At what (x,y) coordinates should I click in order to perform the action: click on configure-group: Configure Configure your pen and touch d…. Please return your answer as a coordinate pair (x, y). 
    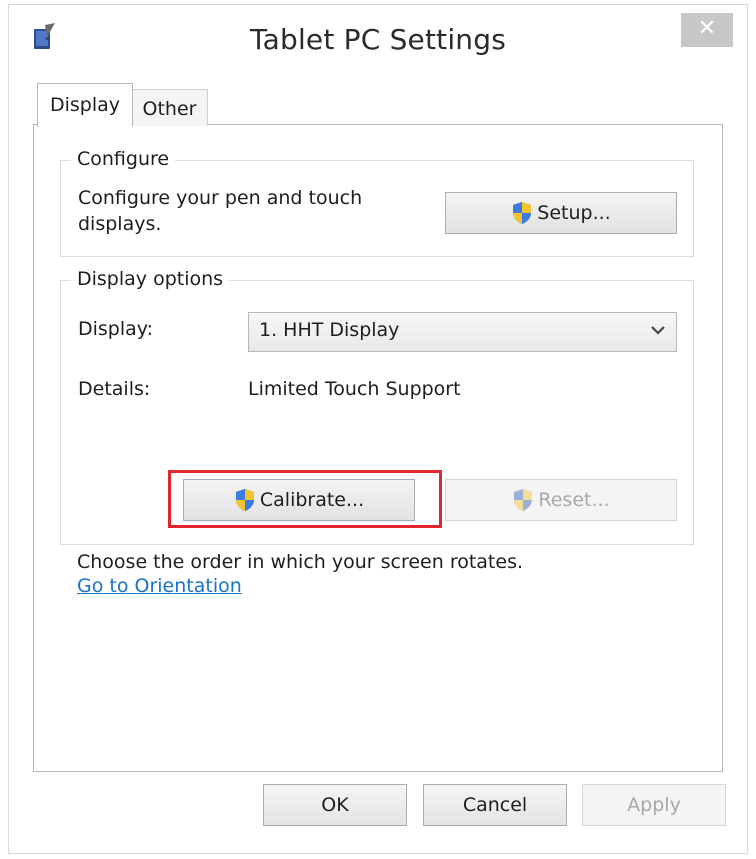
    Looking at the image, I should click on (377, 202).